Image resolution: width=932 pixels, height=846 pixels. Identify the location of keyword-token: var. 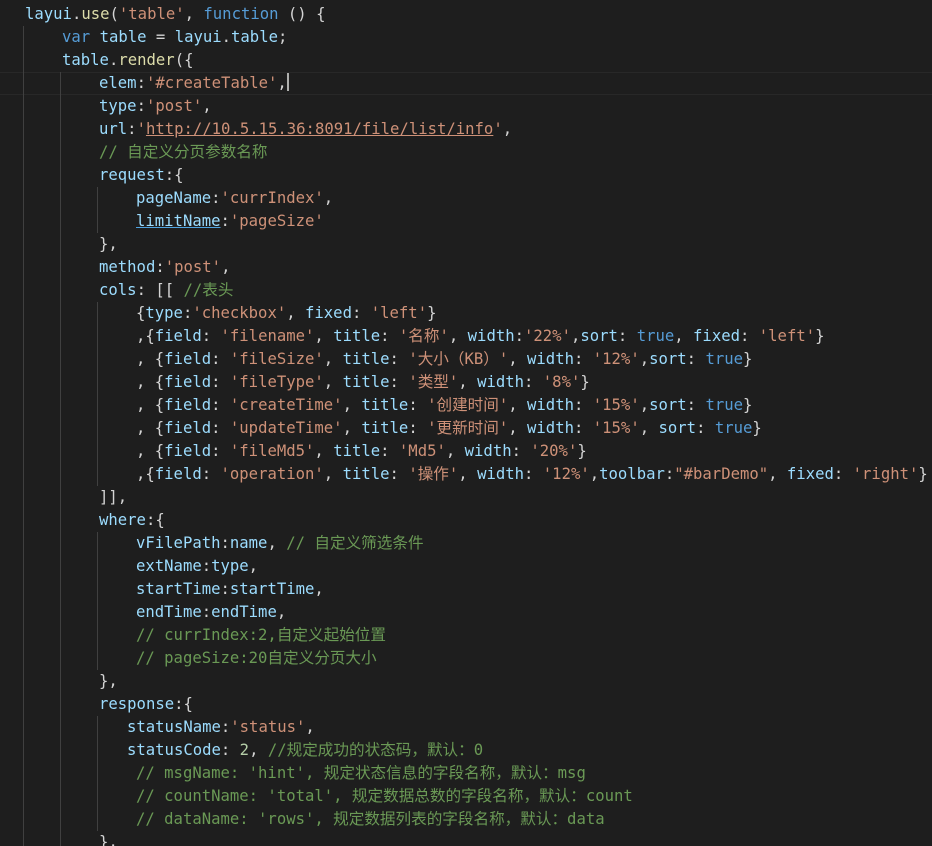
(76, 37).